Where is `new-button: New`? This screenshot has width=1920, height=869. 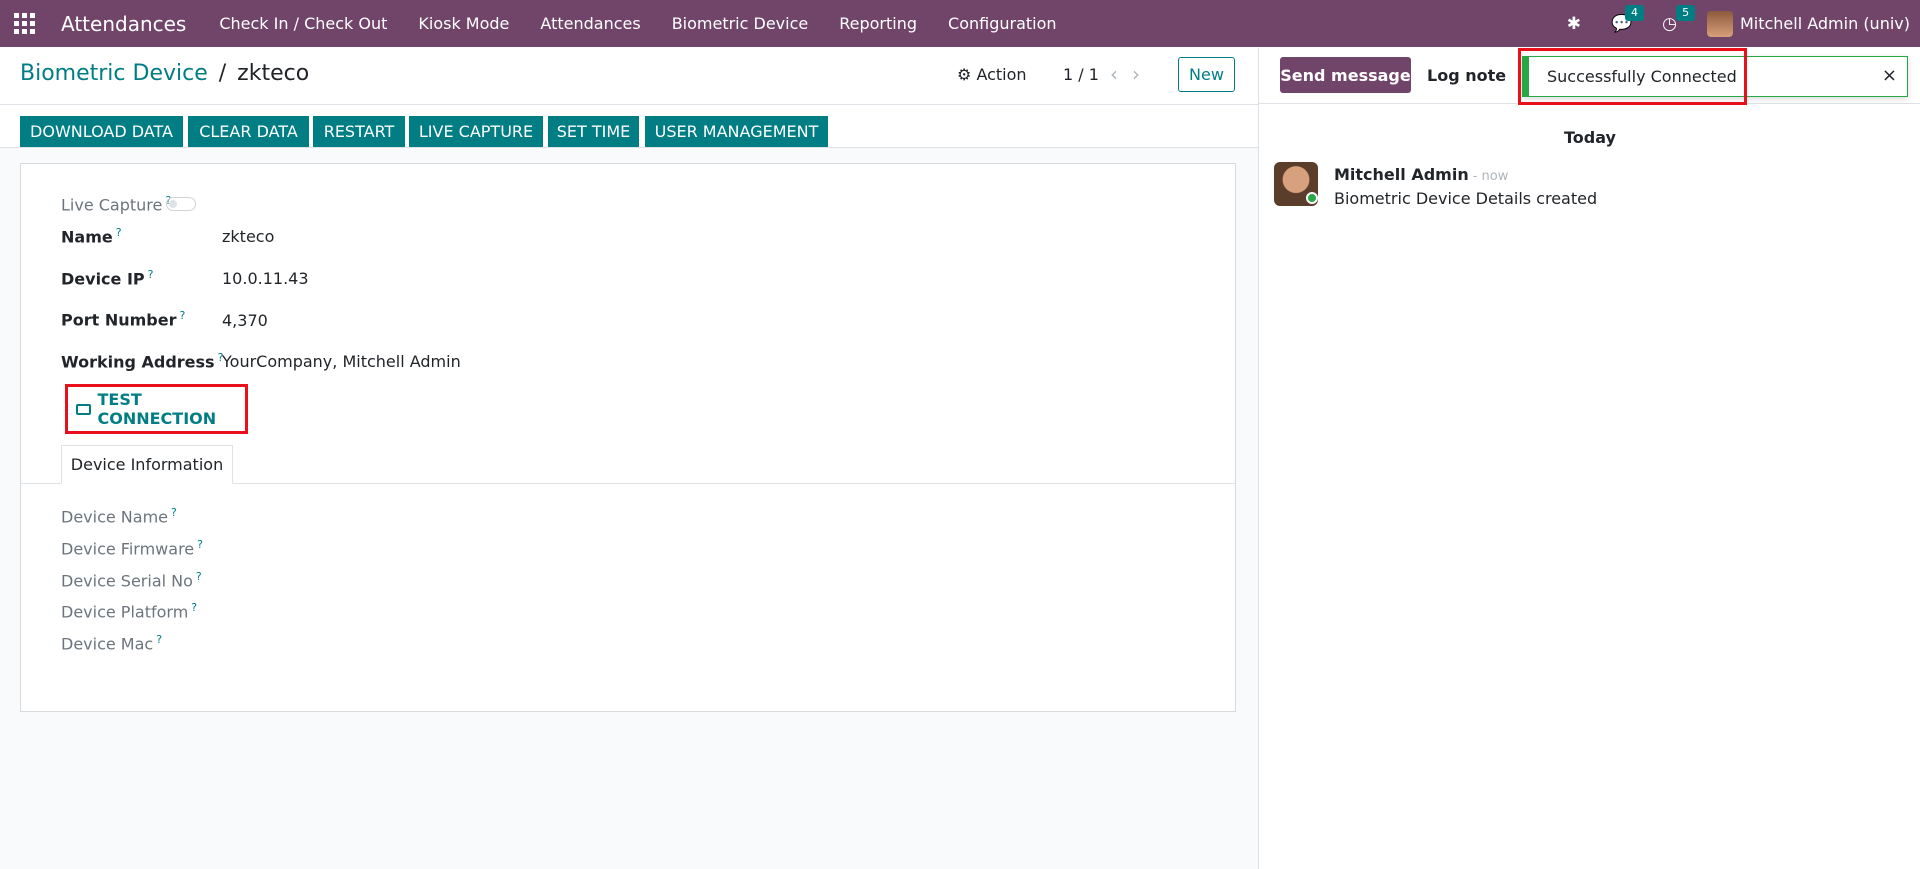 new-button: New is located at coordinates (1206, 74).